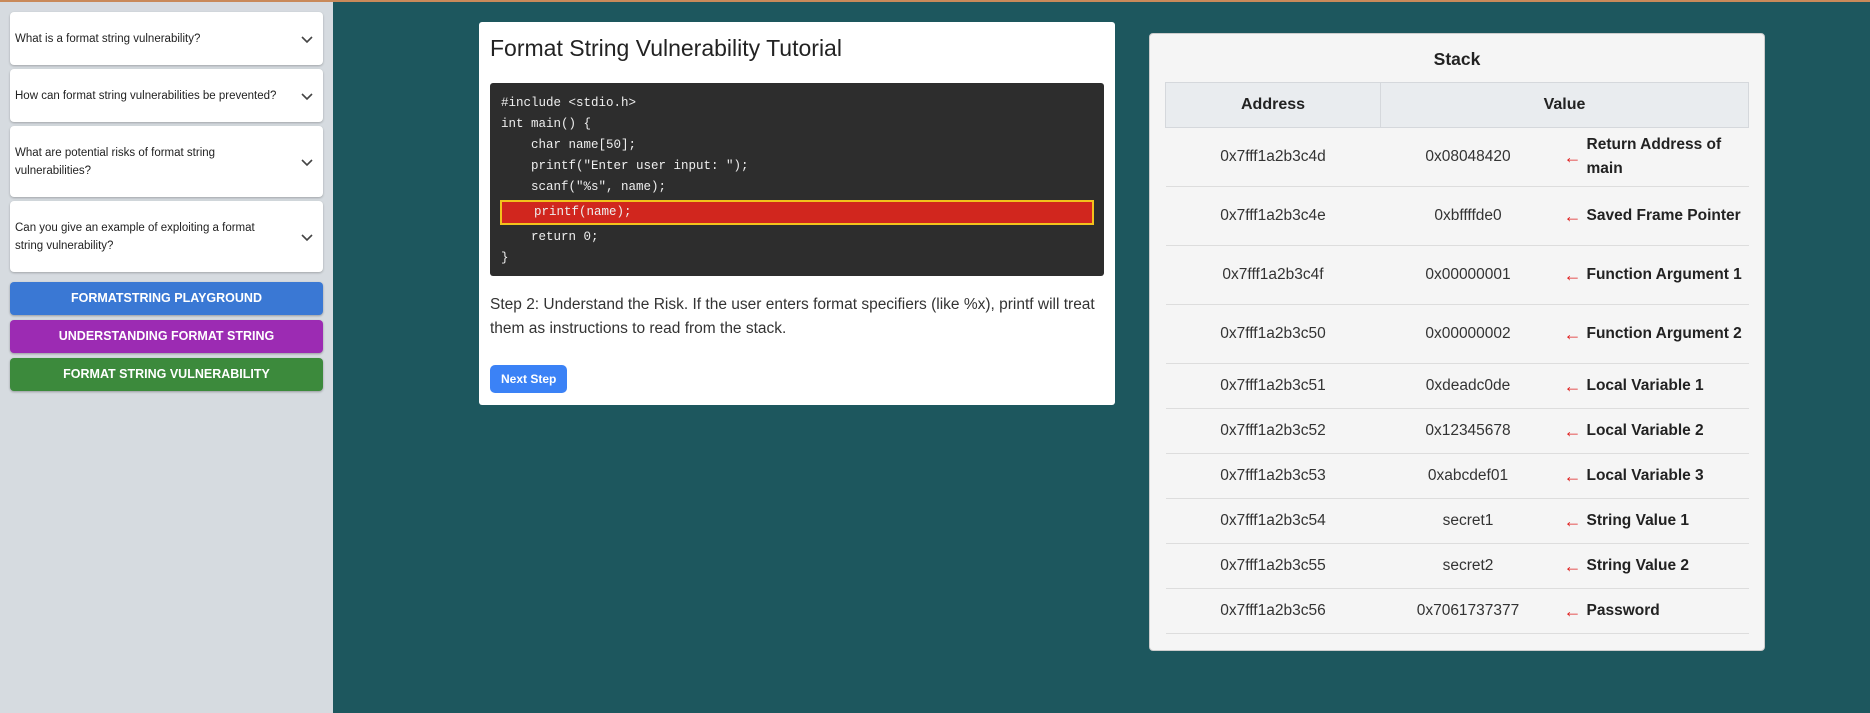  What do you see at coordinates (1664, 274) in the screenshot?
I see `stack-label: Function Argument 1` at bounding box center [1664, 274].